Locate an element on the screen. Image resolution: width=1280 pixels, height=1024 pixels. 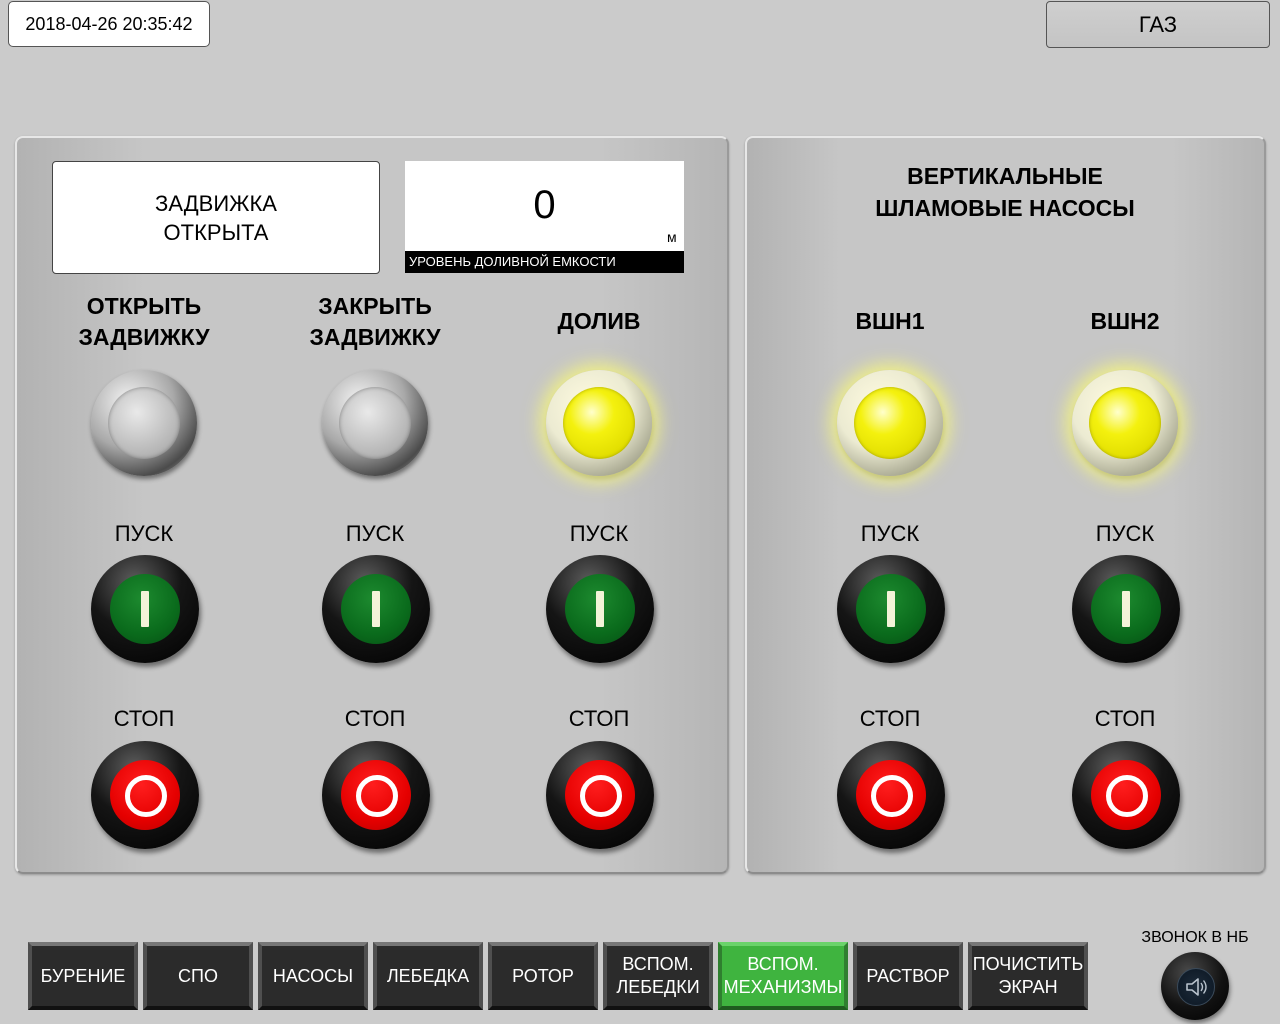
level-gauge: 0 м УРОВЕНЬ ДОЛИВНОЙ ЕМКОСТИ is located at coordinates (544, 217).